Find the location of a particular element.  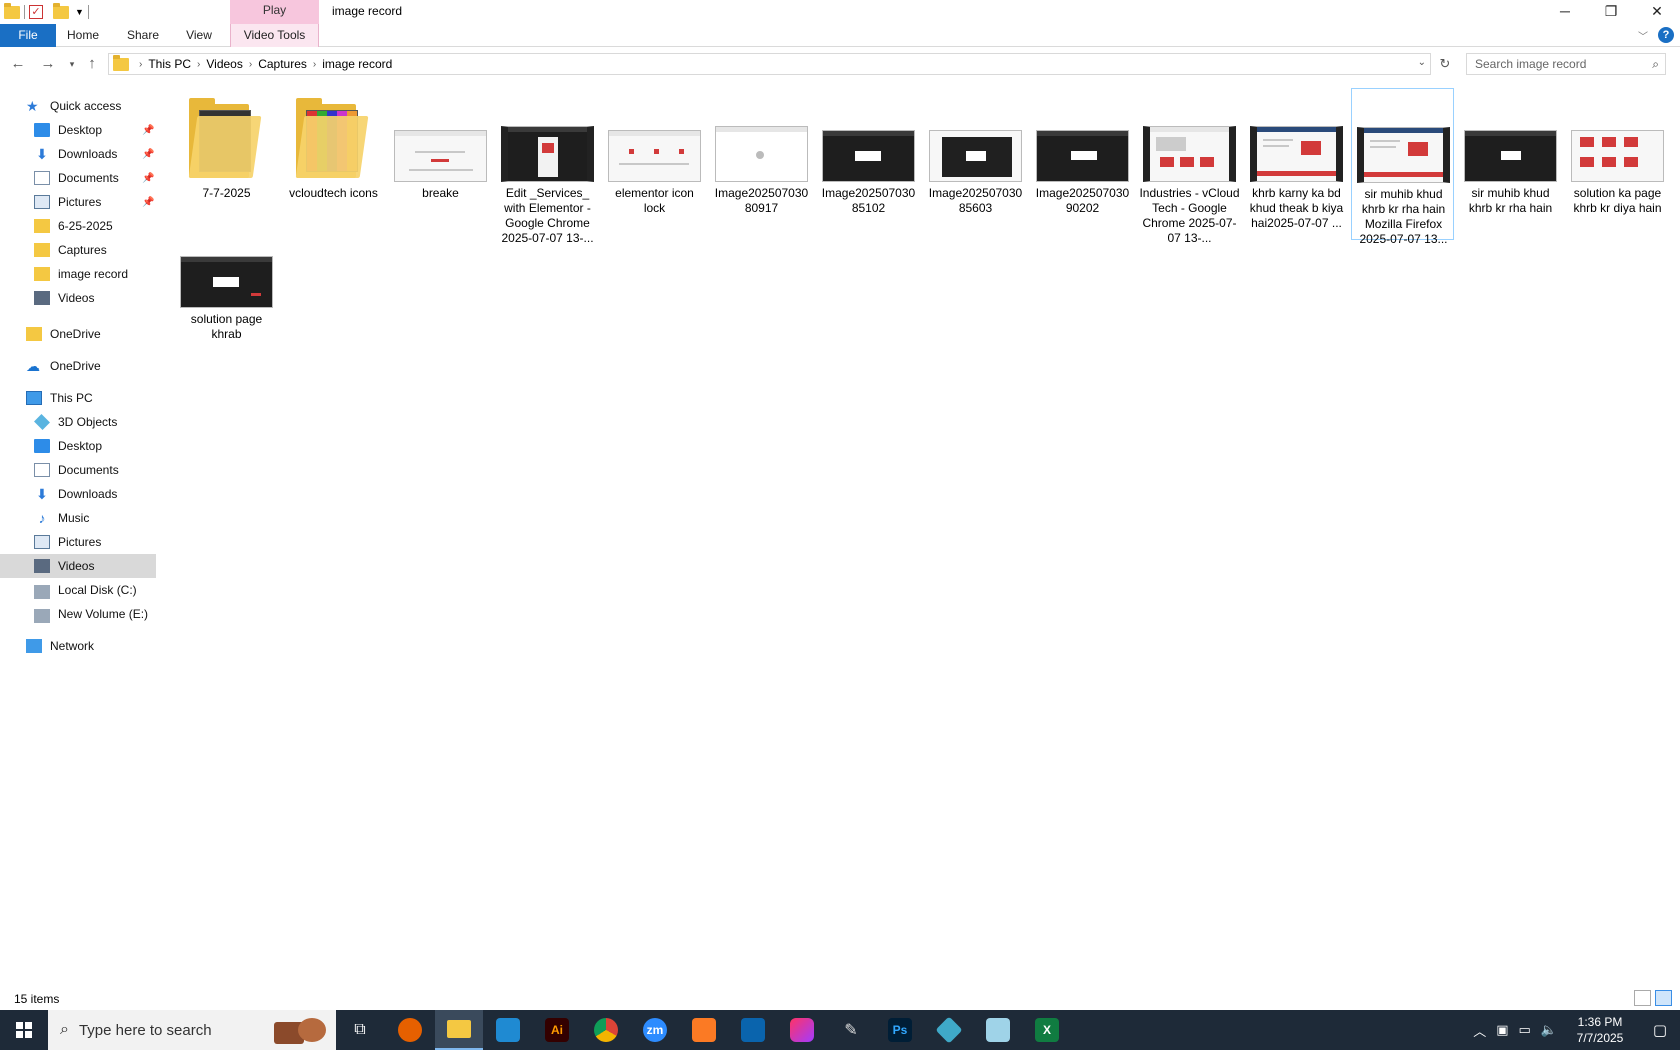

back-icon: ← is located at coordinates (18, 64).